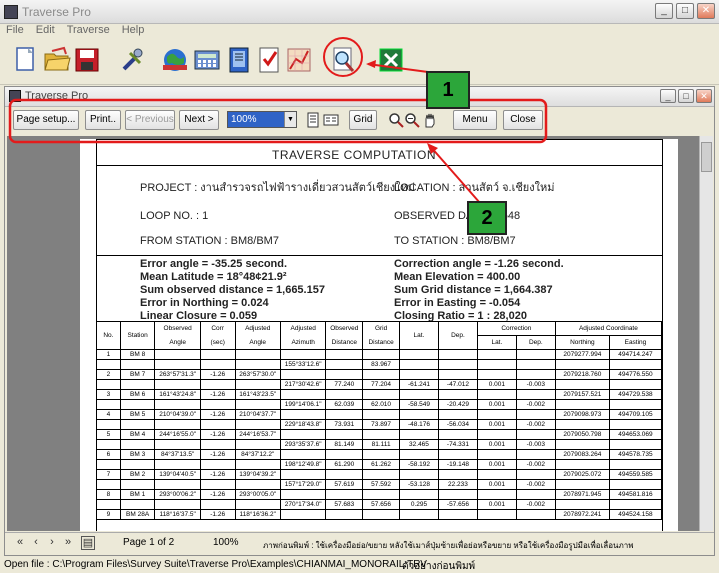 This screenshot has width=719, height=573. Describe the element at coordinates (331, 120) in the screenshot. I see `two-page-icon` at that location.